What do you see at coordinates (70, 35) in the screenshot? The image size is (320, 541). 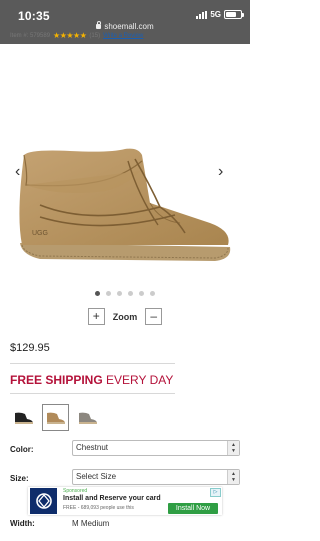 I see `rating-stars: ★★★★★` at bounding box center [70, 35].